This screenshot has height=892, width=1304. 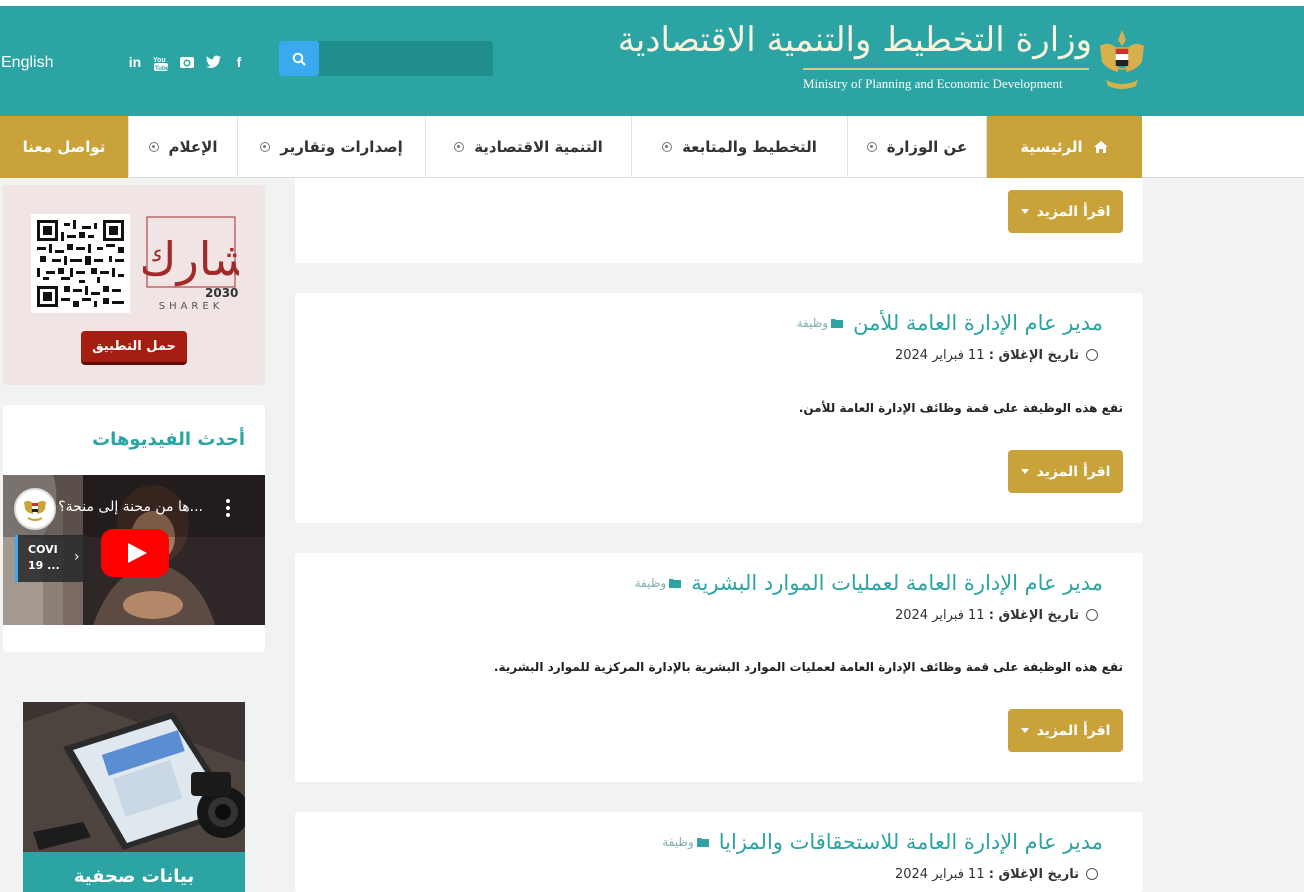 What do you see at coordinates (130, 507) in the screenshot?
I see `video-title: ...ها من محنة إلى منحة؟` at bounding box center [130, 507].